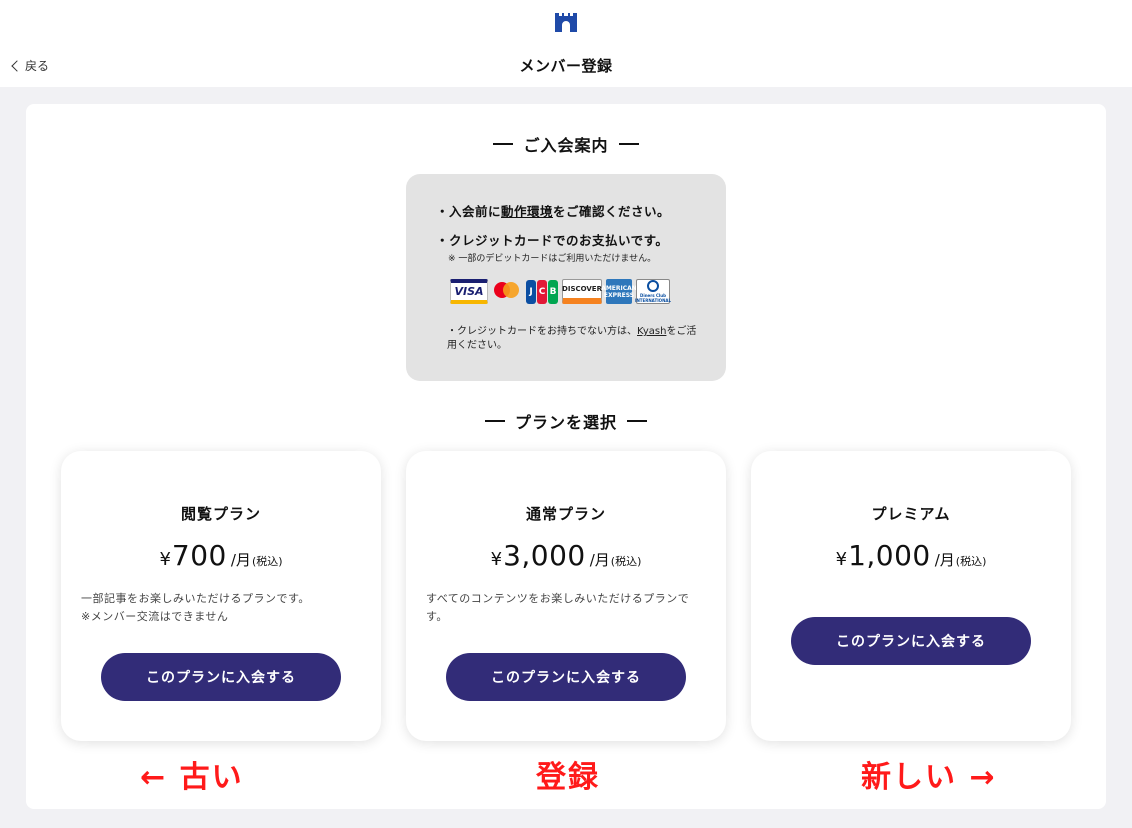  Describe the element at coordinates (612, 211) in the screenshot. I see `guide-line1-suffix: をご確認ください。` at that location.